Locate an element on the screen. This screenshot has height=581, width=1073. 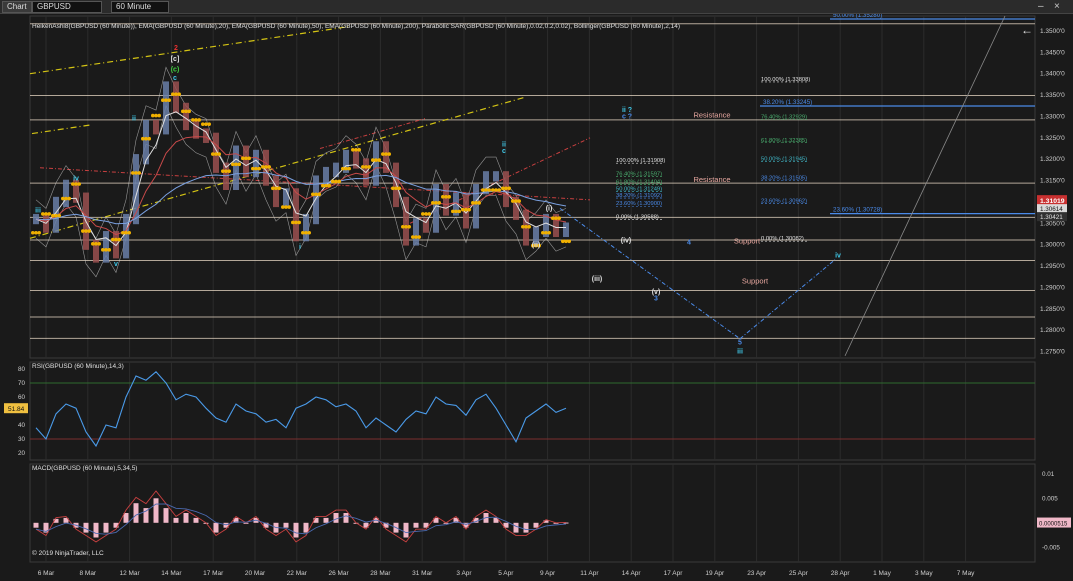
macd-tick-label: 0.005 is located at coordinates (1050, 498).